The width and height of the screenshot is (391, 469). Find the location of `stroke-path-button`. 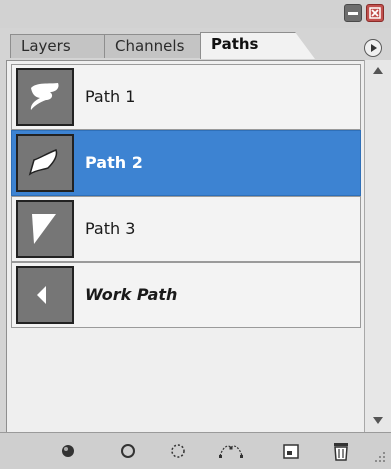

stroke-path-button is located at coordinates (128, 451).